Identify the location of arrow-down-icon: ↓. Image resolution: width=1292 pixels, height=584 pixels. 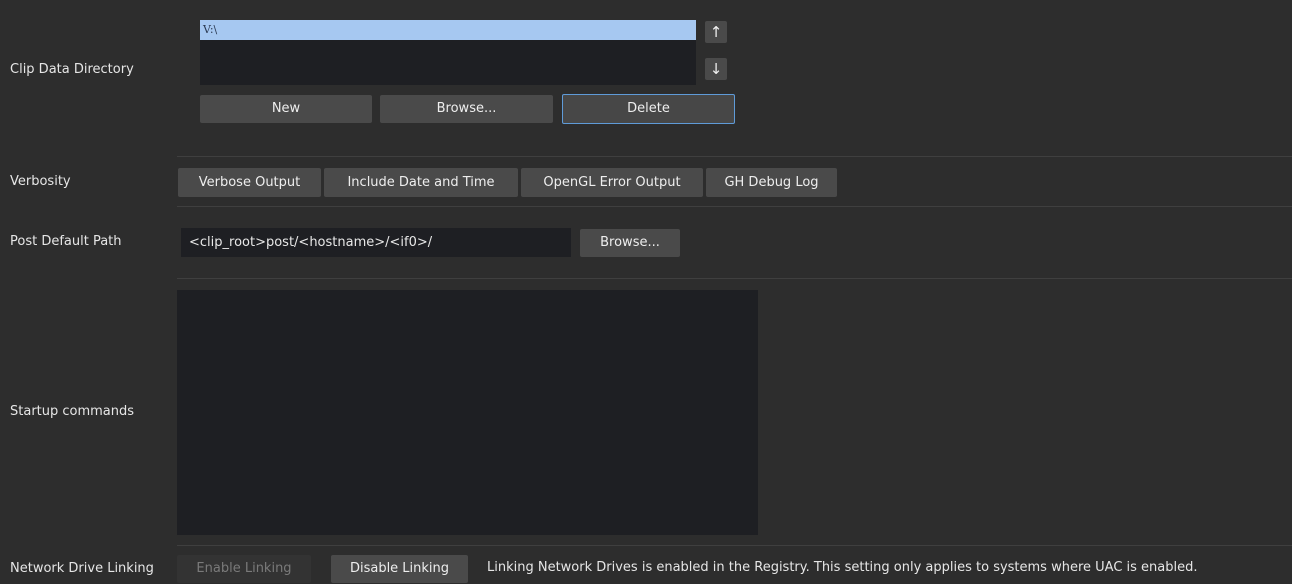
(716, 69).